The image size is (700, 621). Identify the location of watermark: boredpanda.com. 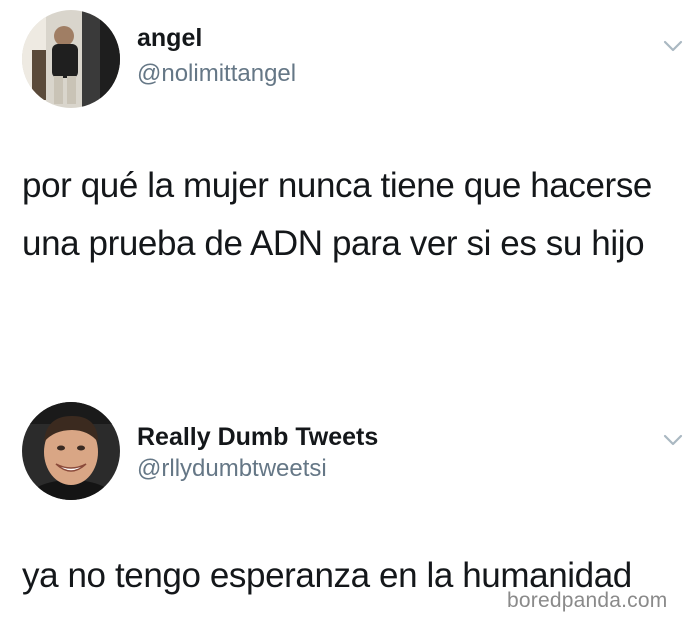
(587, 600).